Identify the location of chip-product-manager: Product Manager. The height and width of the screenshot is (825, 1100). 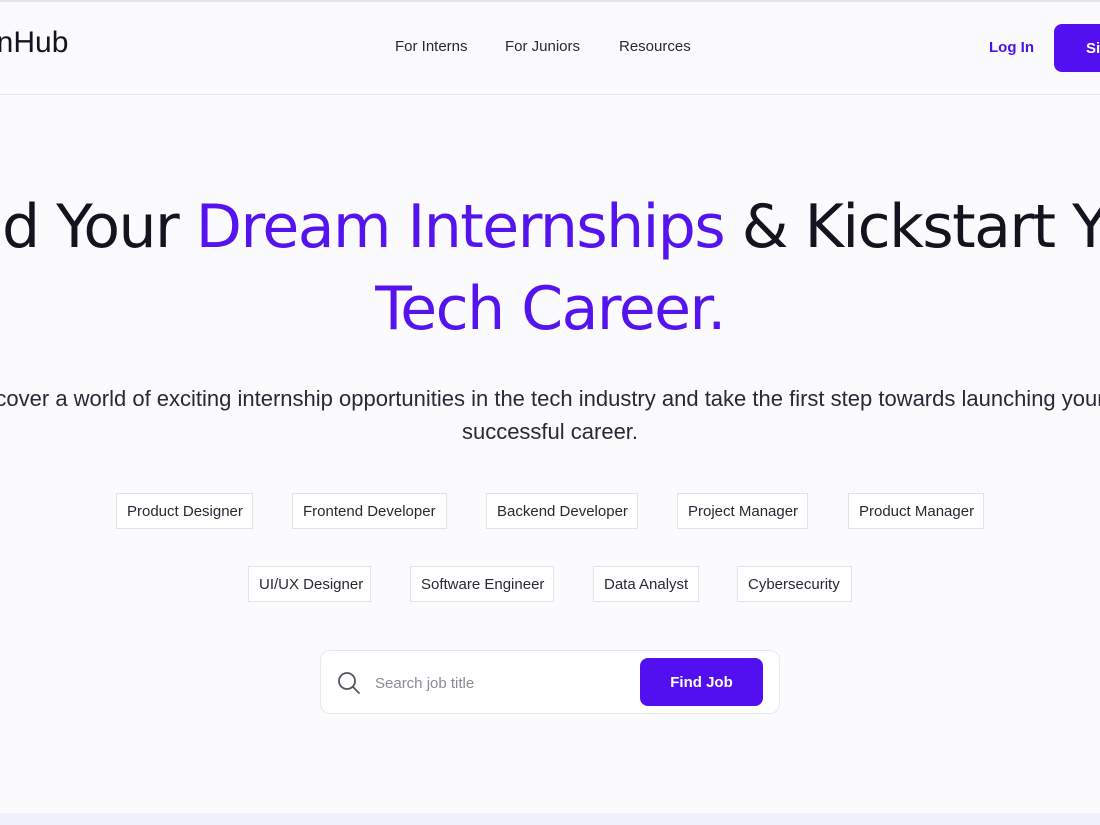
(916, 511).